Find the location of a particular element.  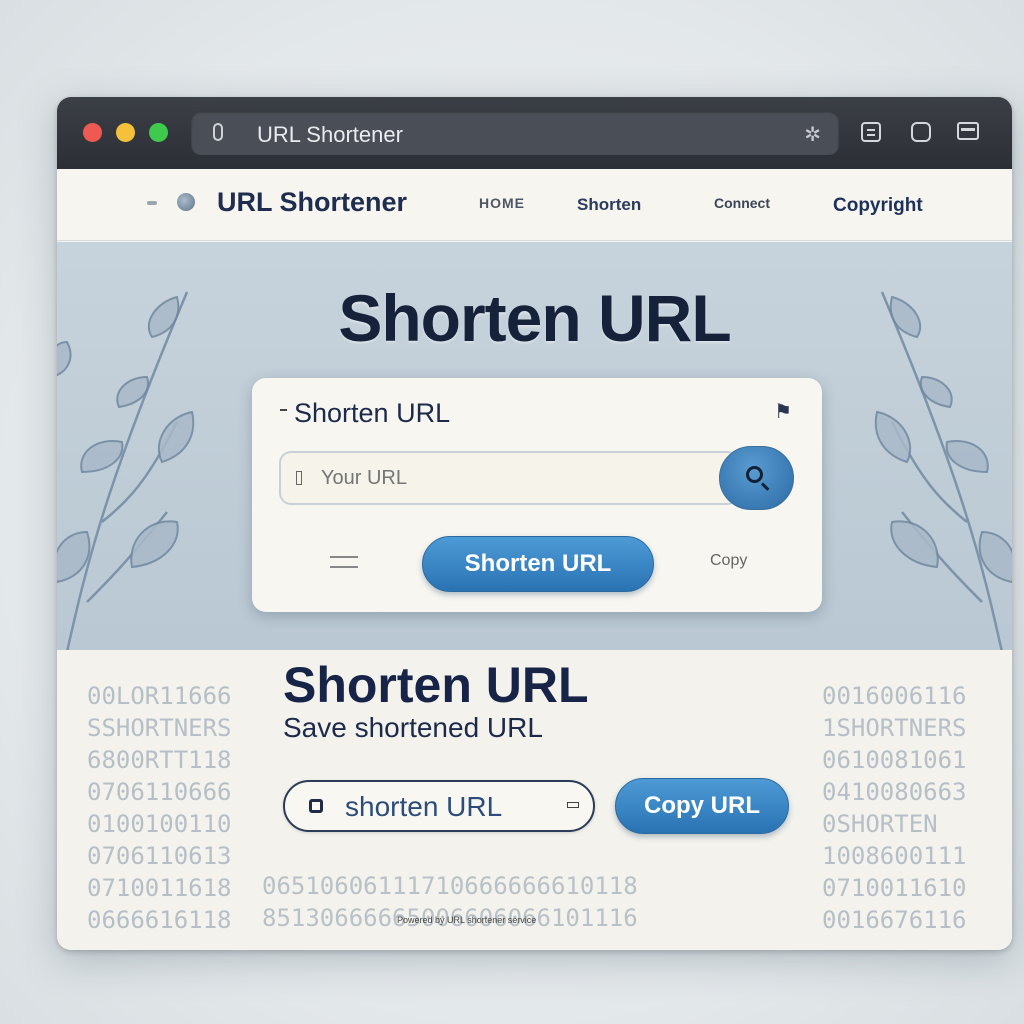

url-input is located at coordinates (509, 478).